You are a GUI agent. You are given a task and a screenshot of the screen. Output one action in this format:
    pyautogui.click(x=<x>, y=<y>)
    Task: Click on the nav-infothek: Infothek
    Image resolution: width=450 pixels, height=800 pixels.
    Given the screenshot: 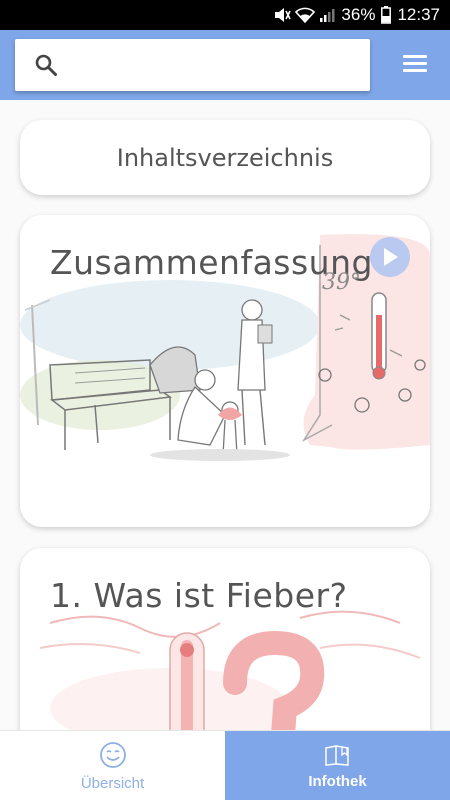 What is the action you would take?
    pyautogui.click(x=337, y=765)
    